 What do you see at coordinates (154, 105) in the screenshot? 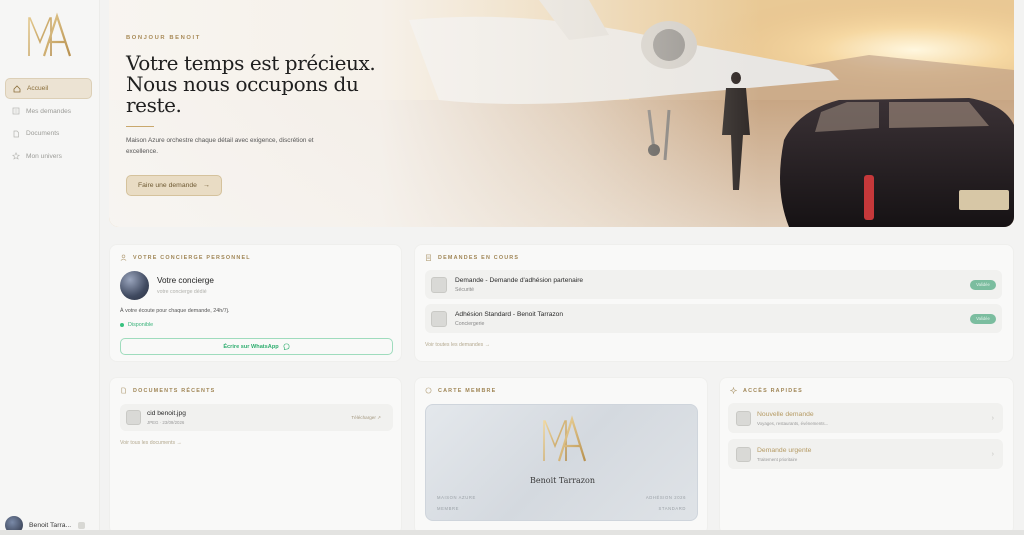
I see `hero-title-line: reste.` at bounding box center [154, 105].